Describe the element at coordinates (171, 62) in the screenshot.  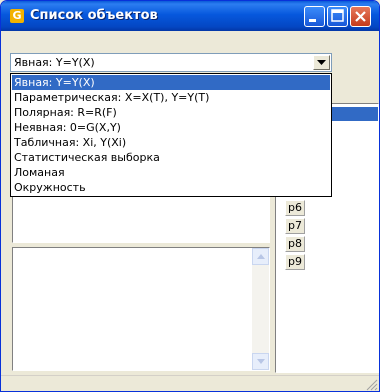
I see `curve-type-combobox: Явная: Y=Y(X)` at that location.